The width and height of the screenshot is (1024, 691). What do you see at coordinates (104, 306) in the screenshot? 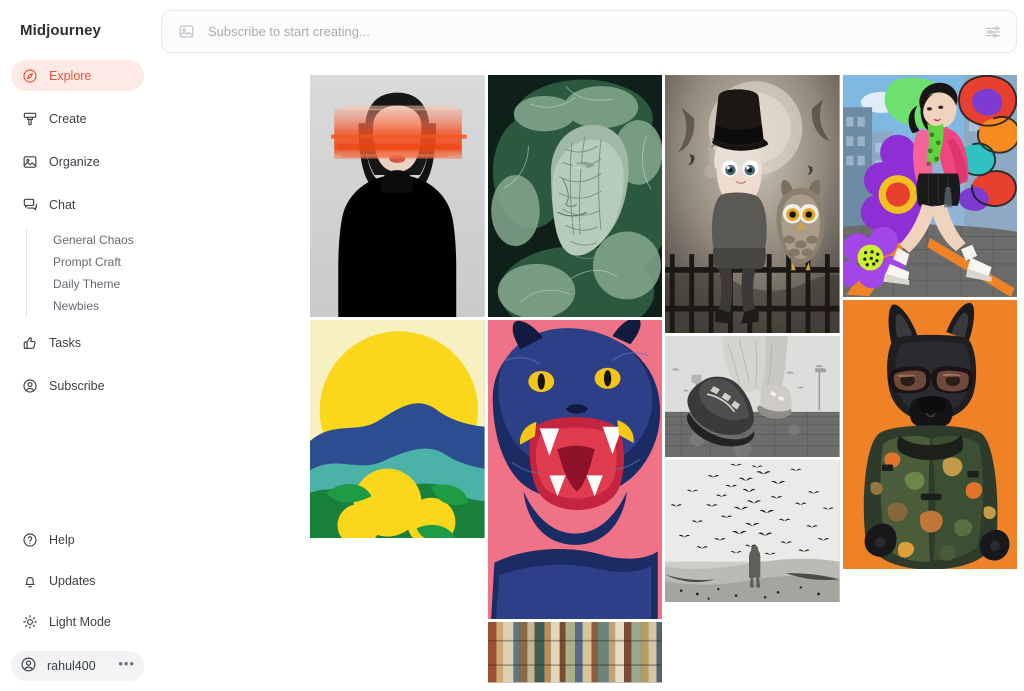
I see `sidebar-item-newbies: Newbies` at bounding box center [104, 306].